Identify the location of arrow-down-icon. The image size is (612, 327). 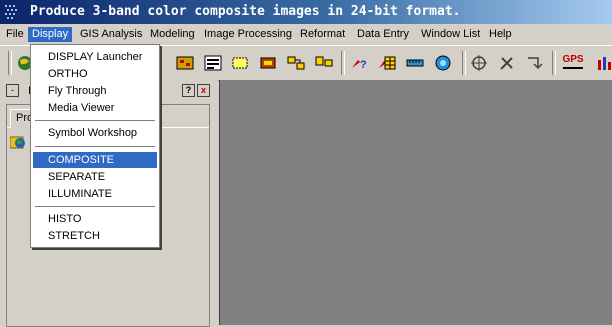
(535, 63).